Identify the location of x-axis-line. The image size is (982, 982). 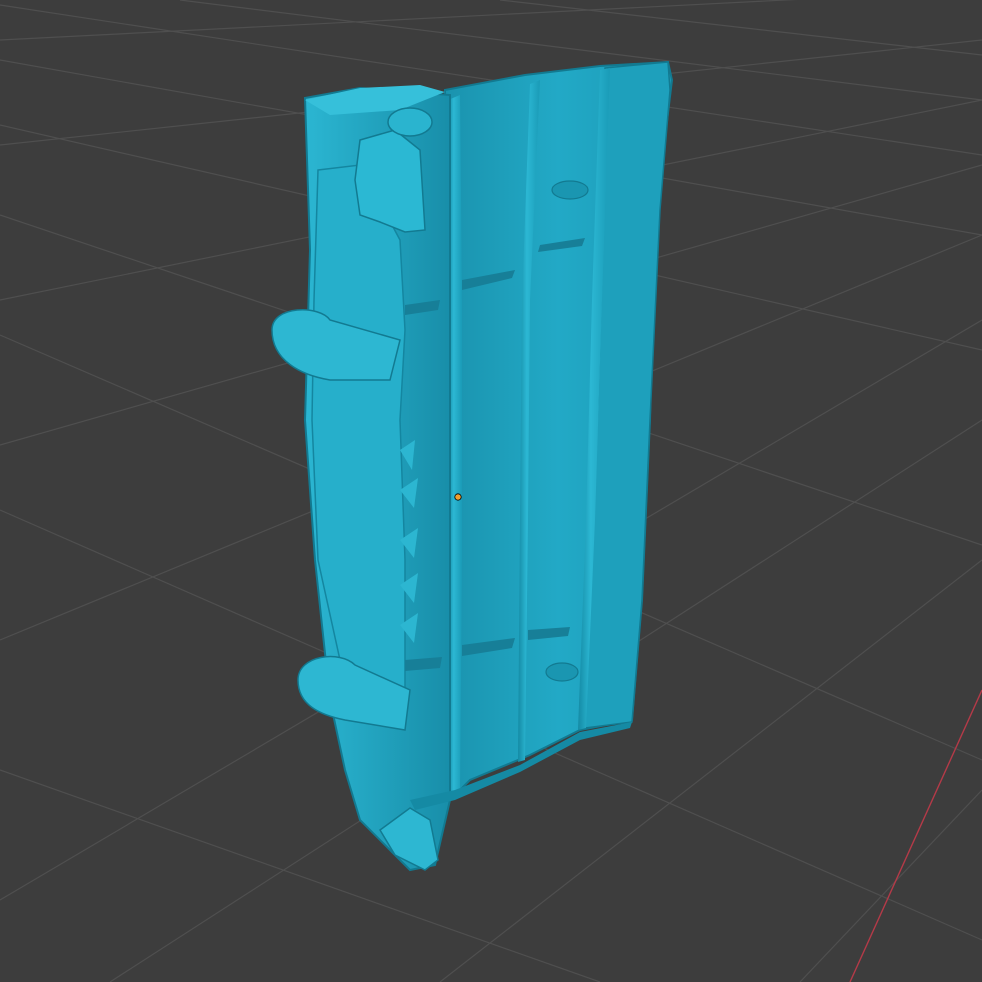
(915, 835).